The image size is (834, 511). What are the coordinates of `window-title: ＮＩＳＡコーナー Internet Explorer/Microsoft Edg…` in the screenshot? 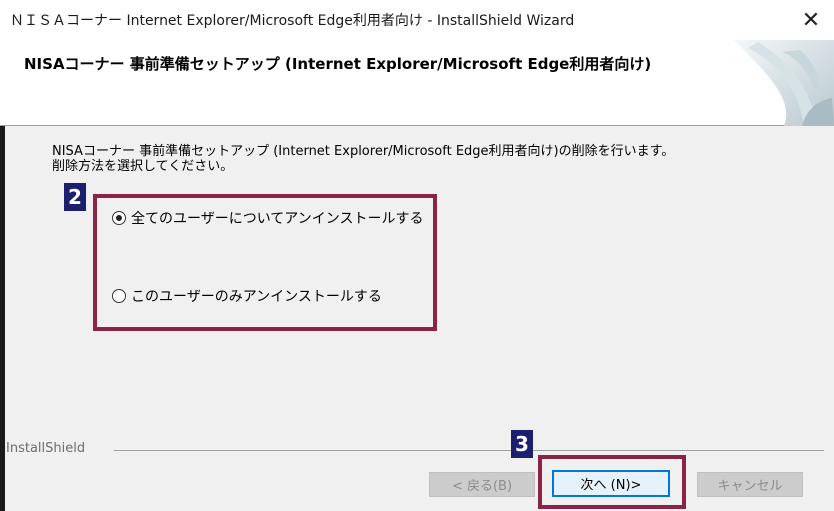 It's located at (292, 21).